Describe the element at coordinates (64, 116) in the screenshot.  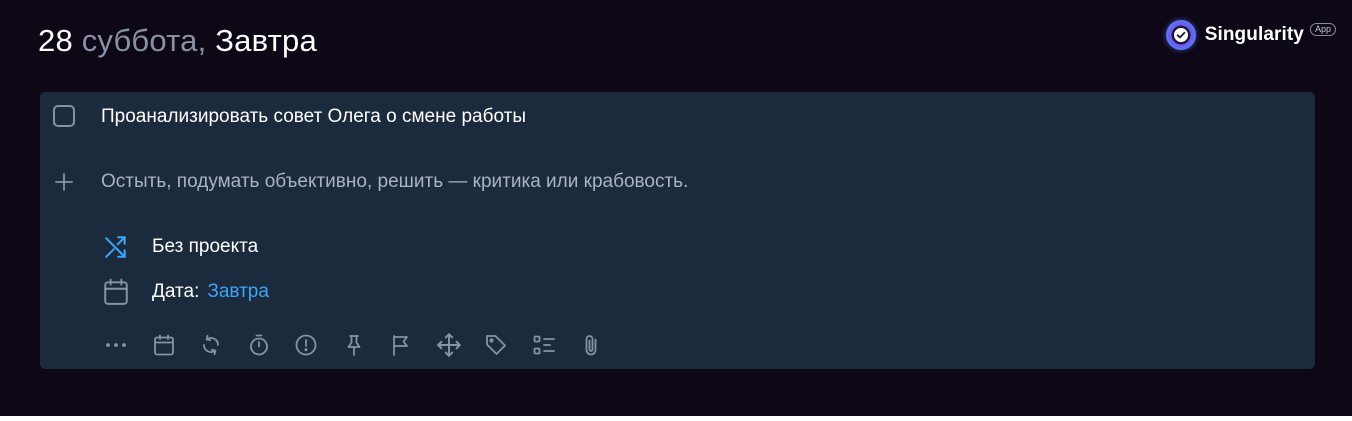
I see `task-checkbox` at that location.